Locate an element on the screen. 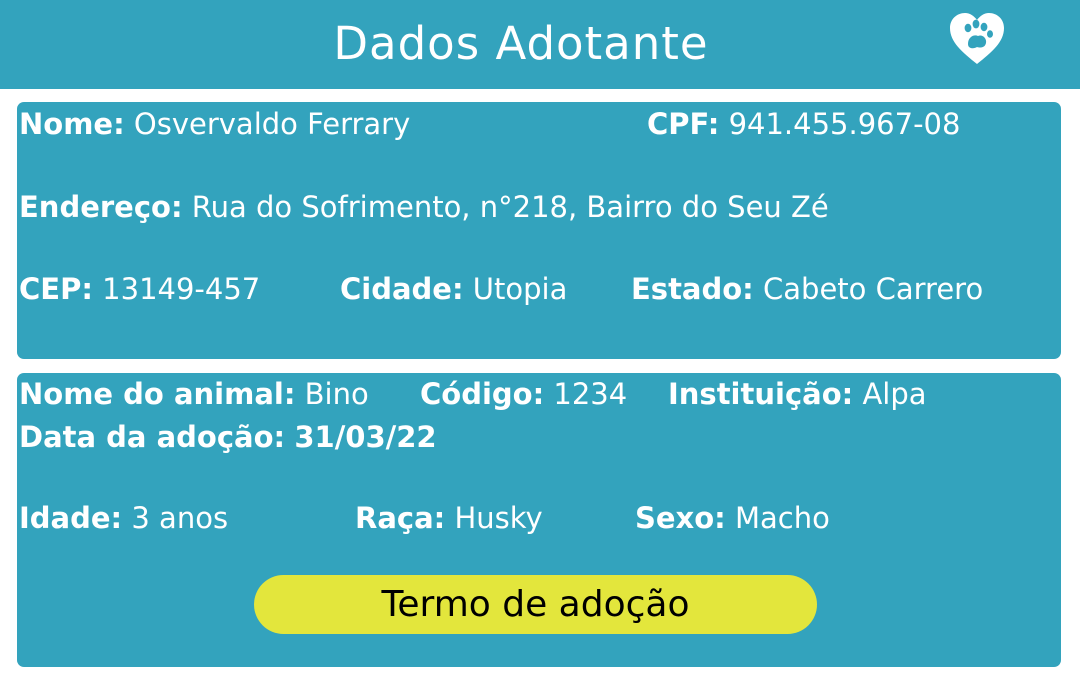 This screenshot has width=1080, height=679. adopter-city-value: Utopia is located at coordinates (520, 289).